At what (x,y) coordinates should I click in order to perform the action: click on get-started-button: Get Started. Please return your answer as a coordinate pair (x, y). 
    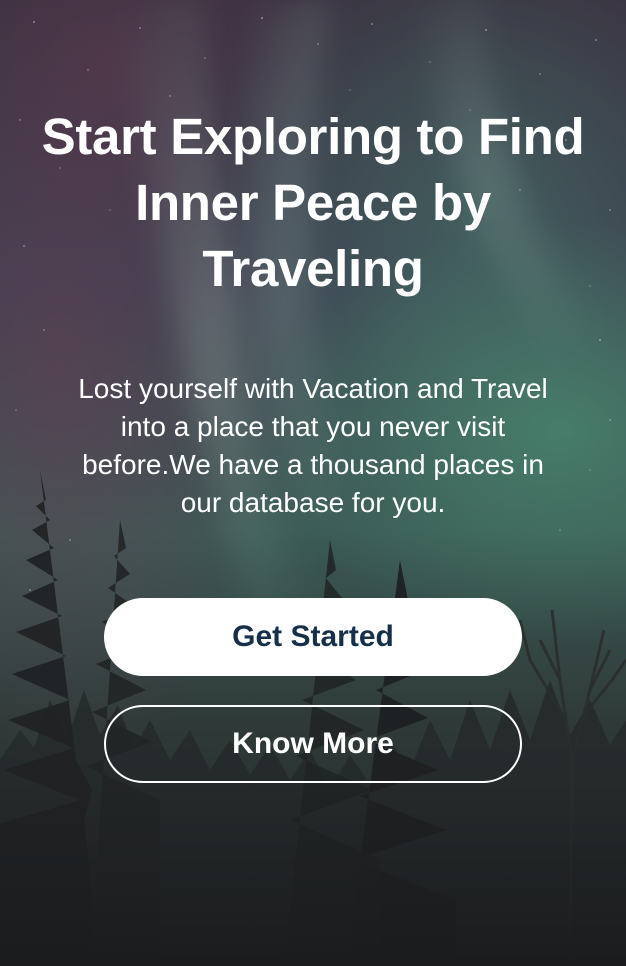
    Looking at the image, I should click on (313, 637).